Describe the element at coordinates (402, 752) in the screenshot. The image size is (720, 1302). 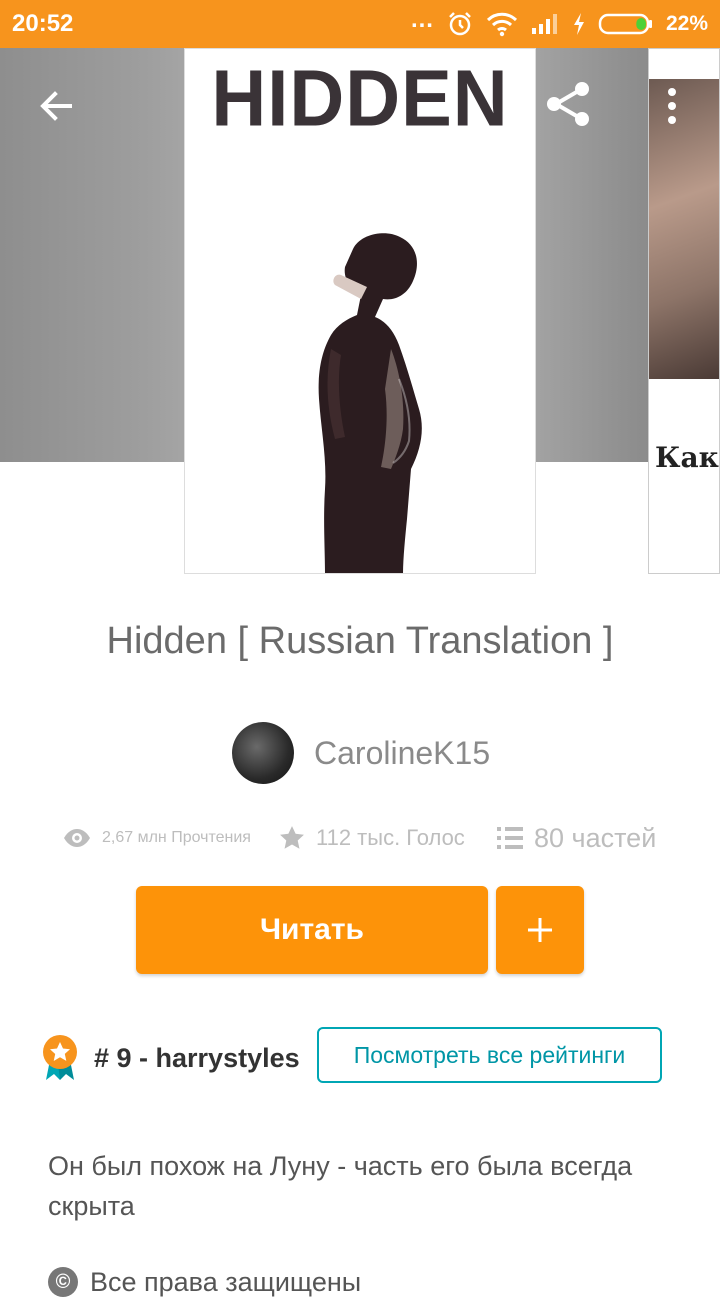
I see `author-name: CarolineK15` at that location.